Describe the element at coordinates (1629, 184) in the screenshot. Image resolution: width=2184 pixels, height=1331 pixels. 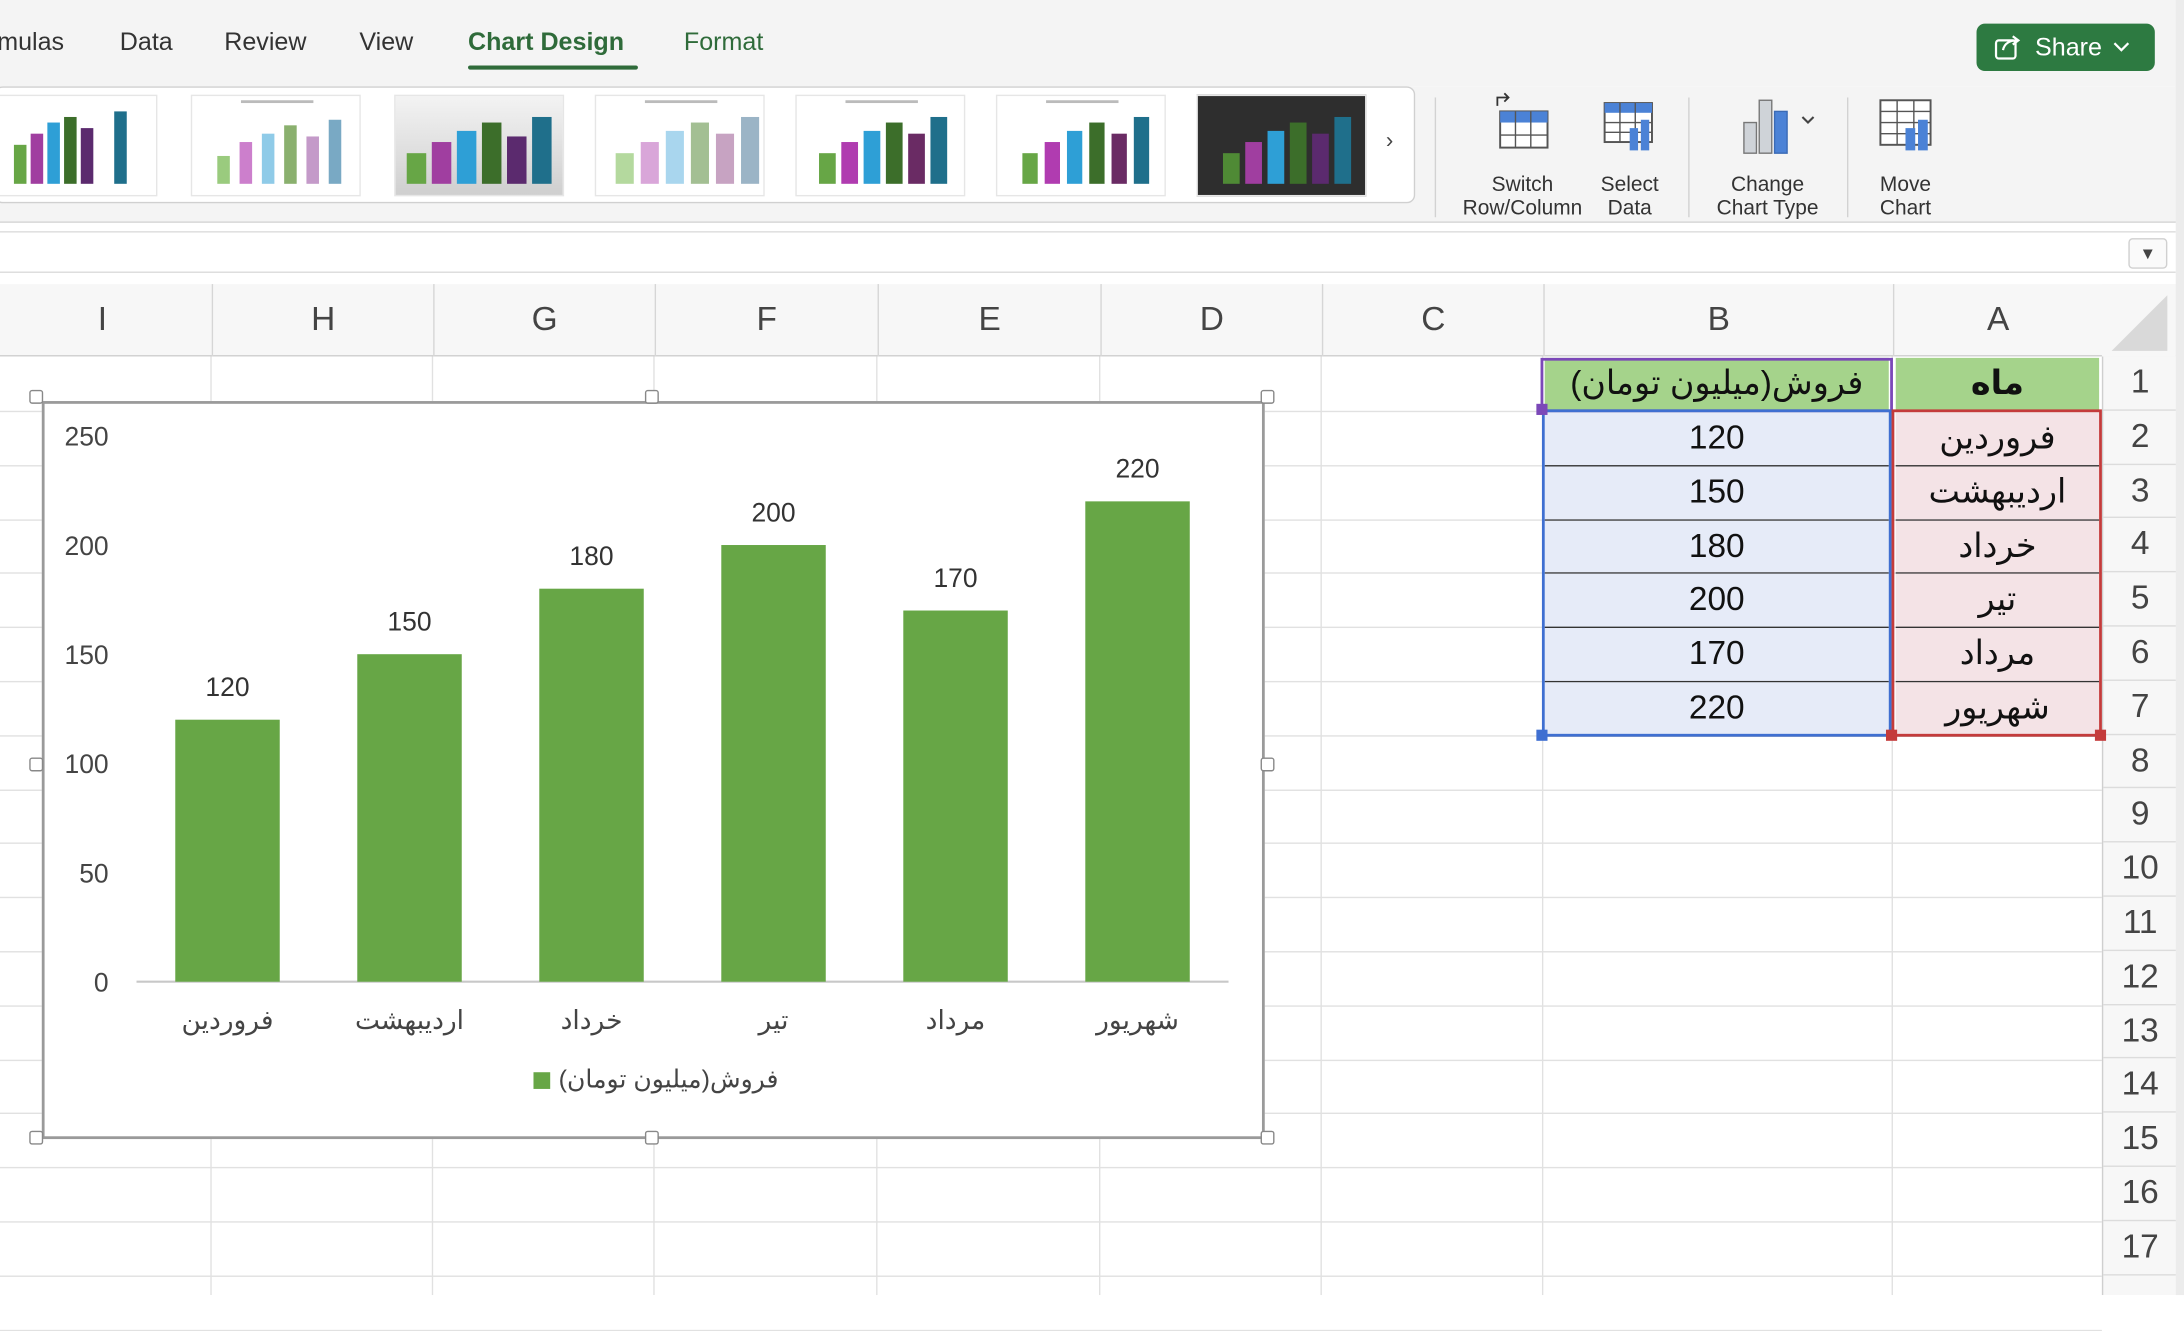
I see `select-label-line1: Select` at that location.